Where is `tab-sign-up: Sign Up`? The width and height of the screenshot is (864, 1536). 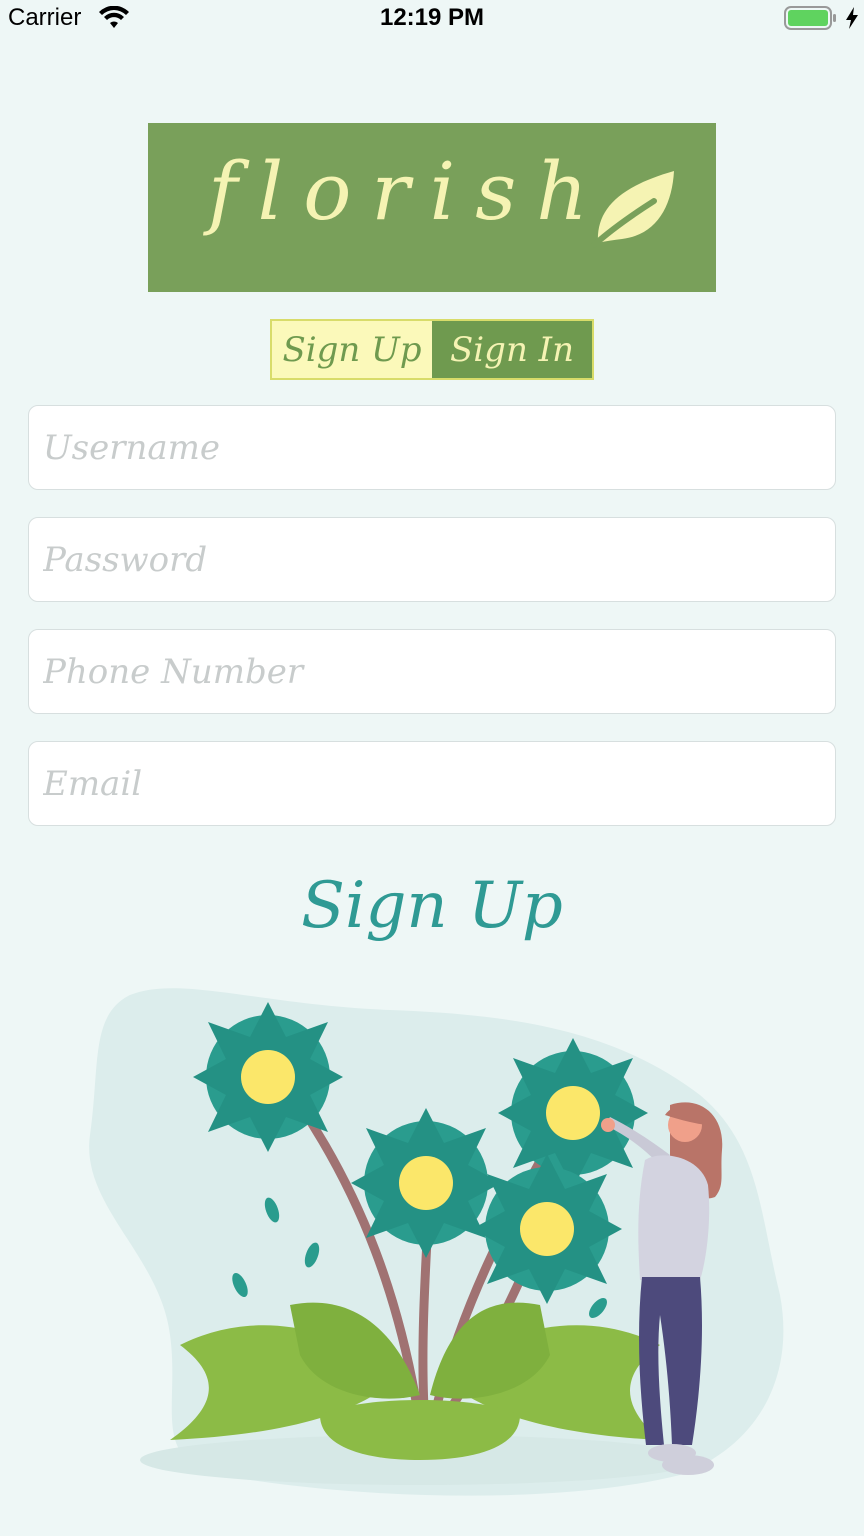 tab-sign-up: Sign Up is located at coordinates (352, 349).